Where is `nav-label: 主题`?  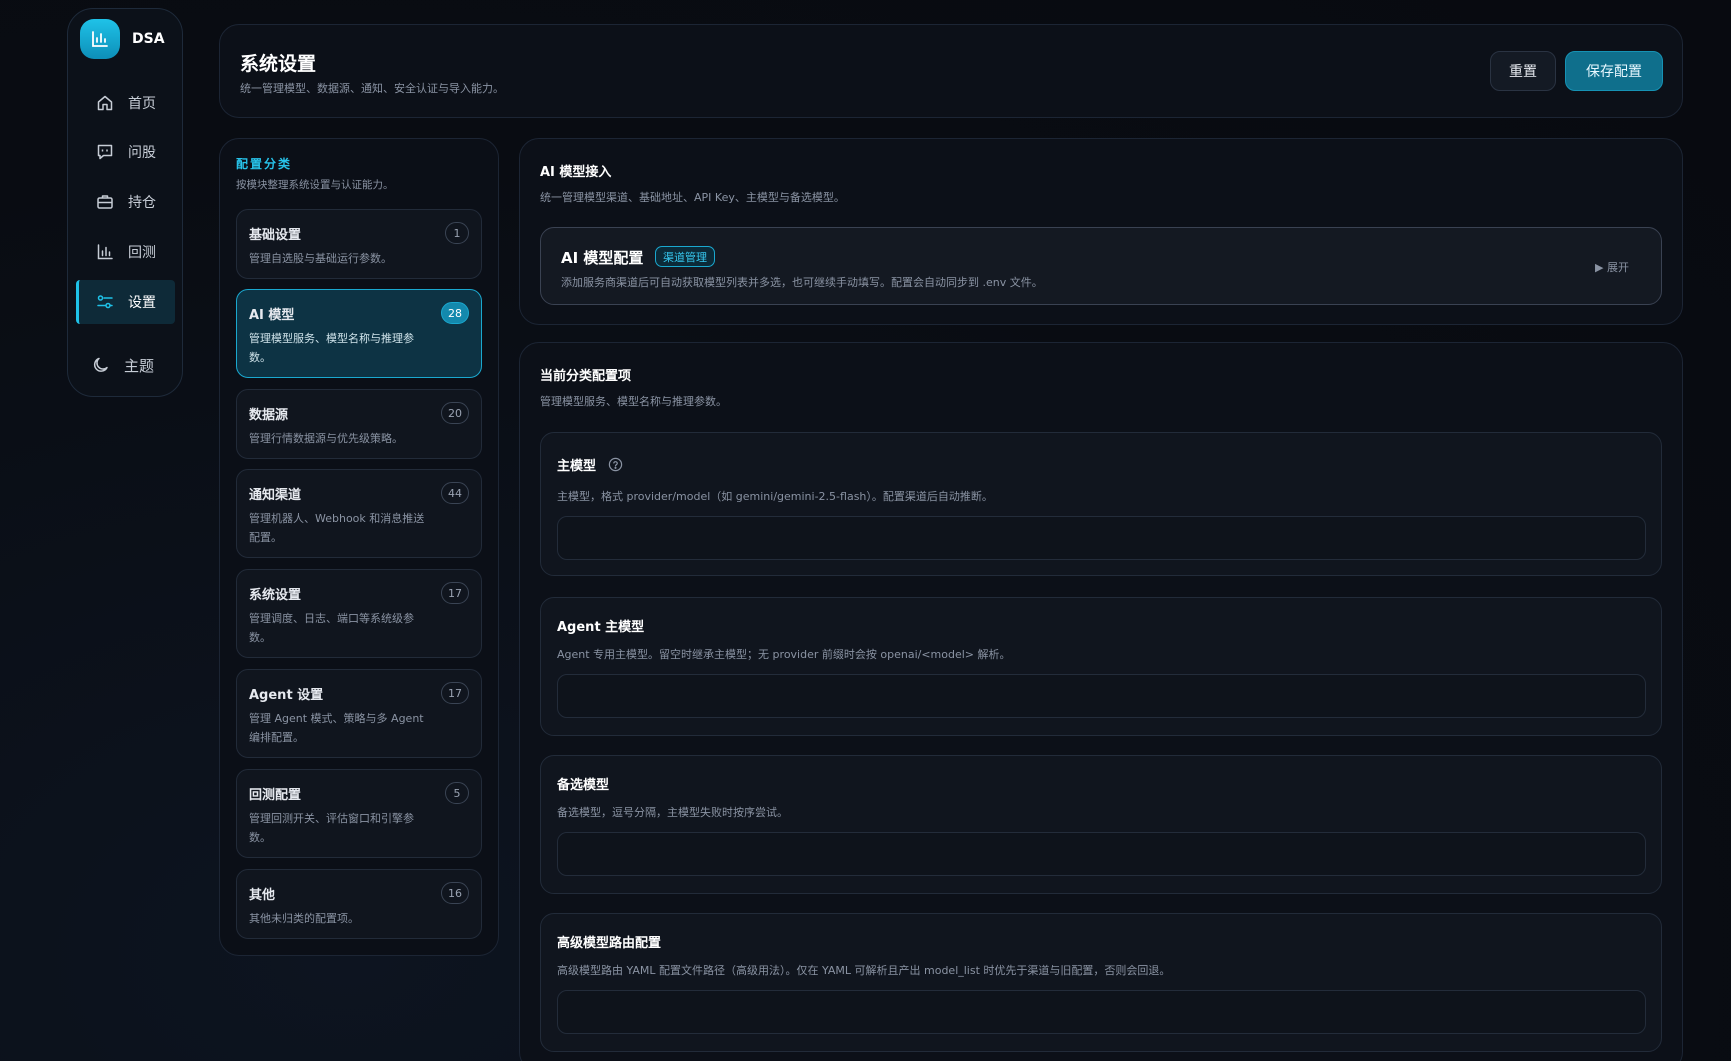
nav-label: 主题 is located at coordinates (139, 365).